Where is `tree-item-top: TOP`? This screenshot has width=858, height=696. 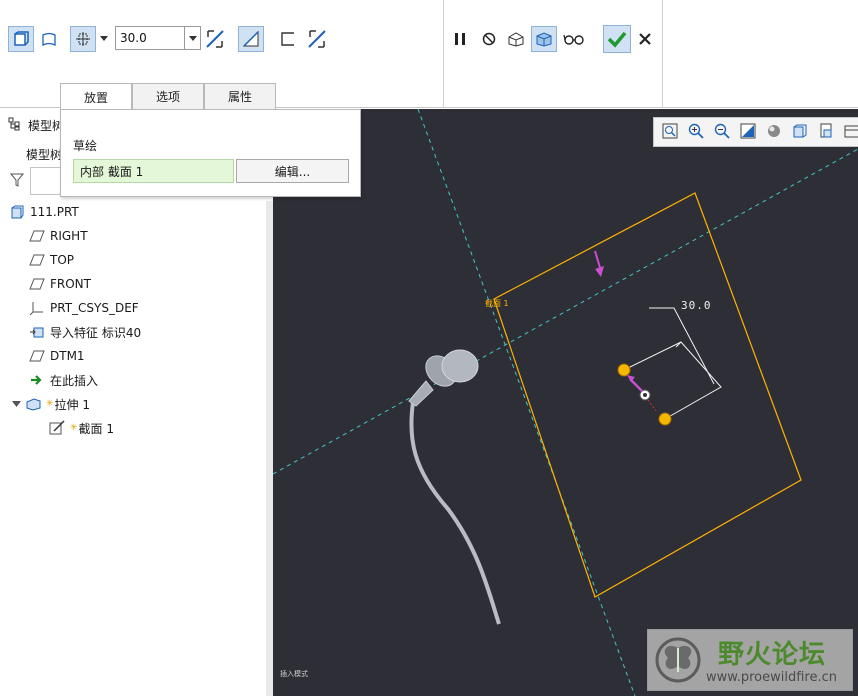
tree-item-top: TOP is located at coordinates (51, 260).